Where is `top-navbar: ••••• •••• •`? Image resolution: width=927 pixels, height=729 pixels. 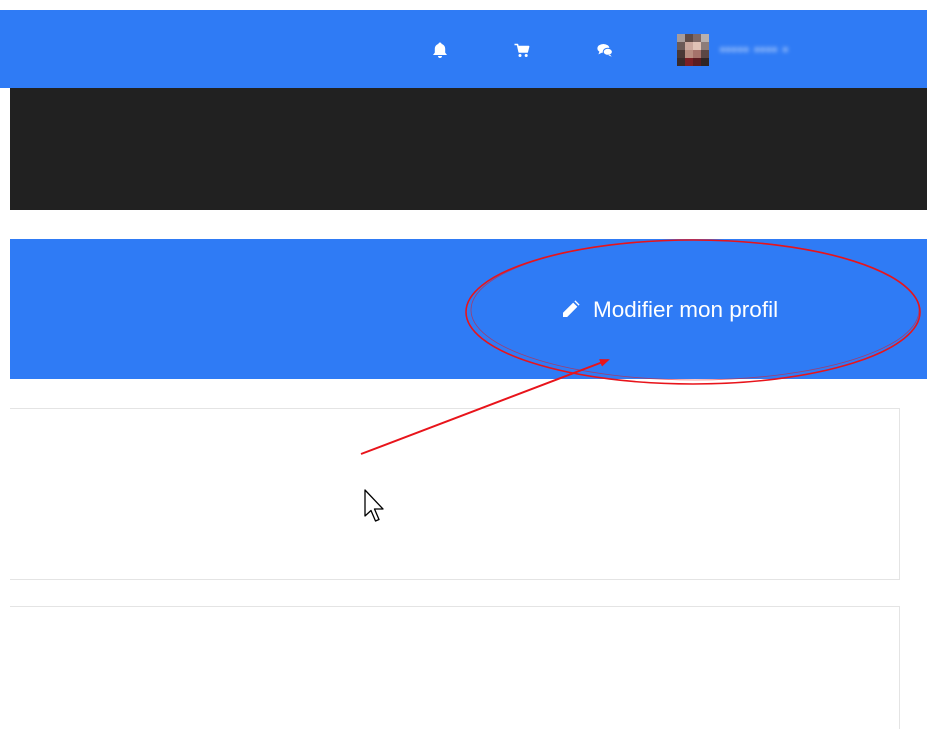 top-navbar: ••••• •••• • is located at coordinates (463, 49).